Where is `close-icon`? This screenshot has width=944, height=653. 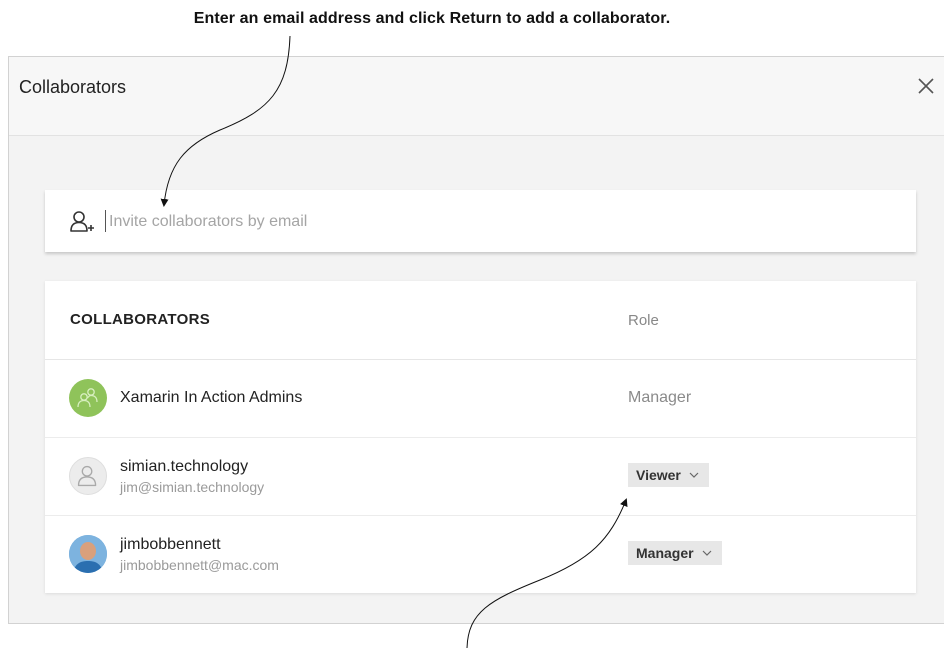 close-icon is located at coordinates (926, 86).